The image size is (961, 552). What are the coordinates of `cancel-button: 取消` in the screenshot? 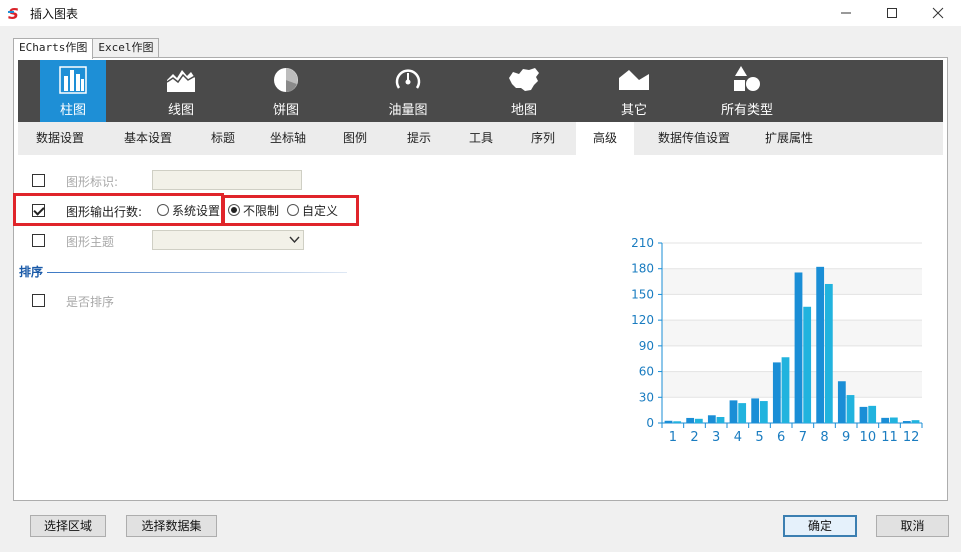 It's located at (912, 526).